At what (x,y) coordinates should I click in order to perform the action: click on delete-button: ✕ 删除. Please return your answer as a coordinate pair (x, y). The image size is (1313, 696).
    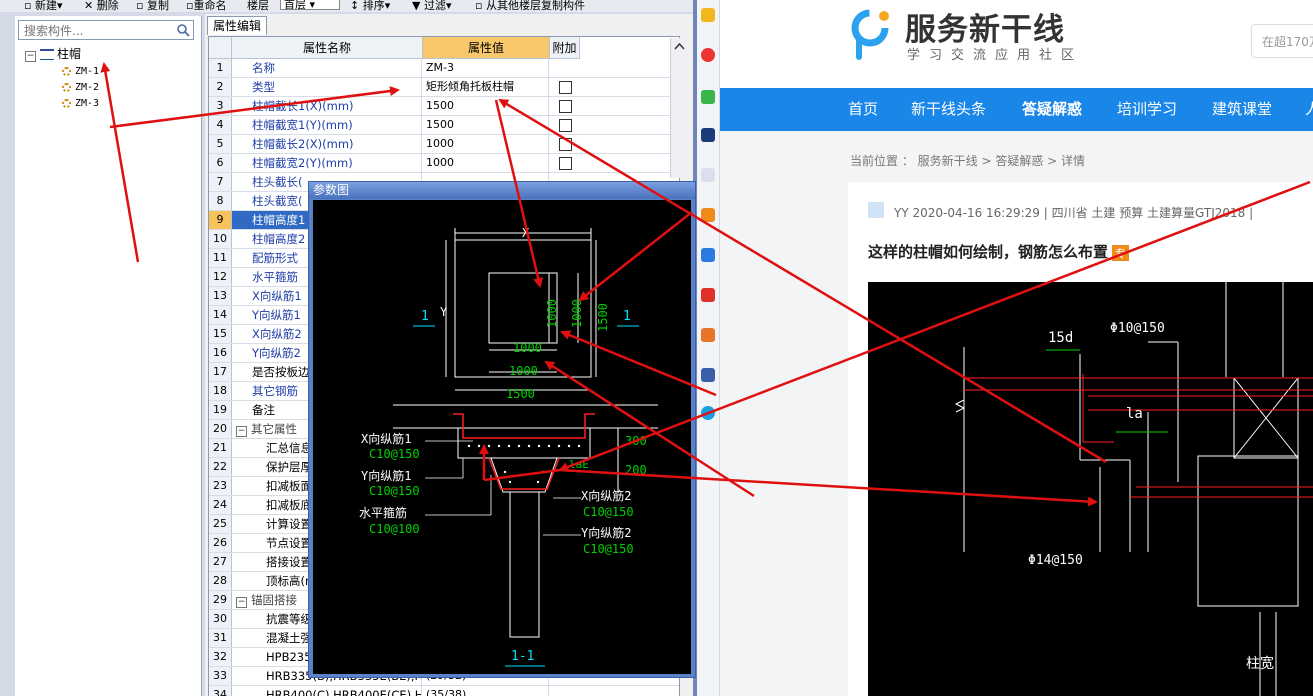
    Looking at the image, I should click on (101, 6).